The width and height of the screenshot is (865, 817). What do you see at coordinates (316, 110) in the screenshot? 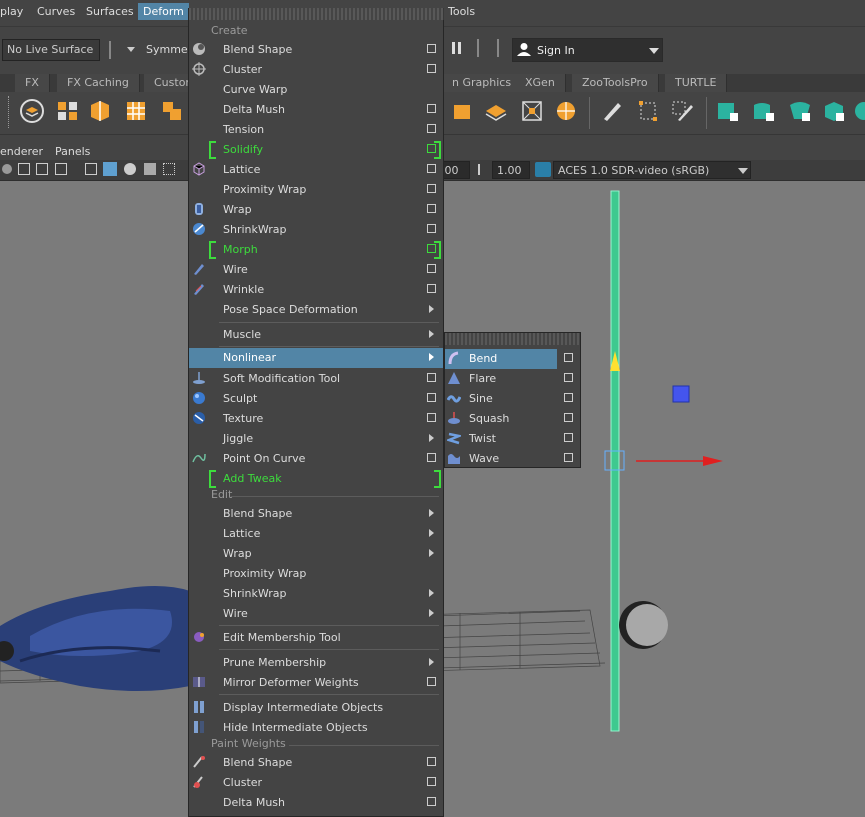
I see `menu-item-delta-mush: Delta Mush` at bounding box center [316, 110].